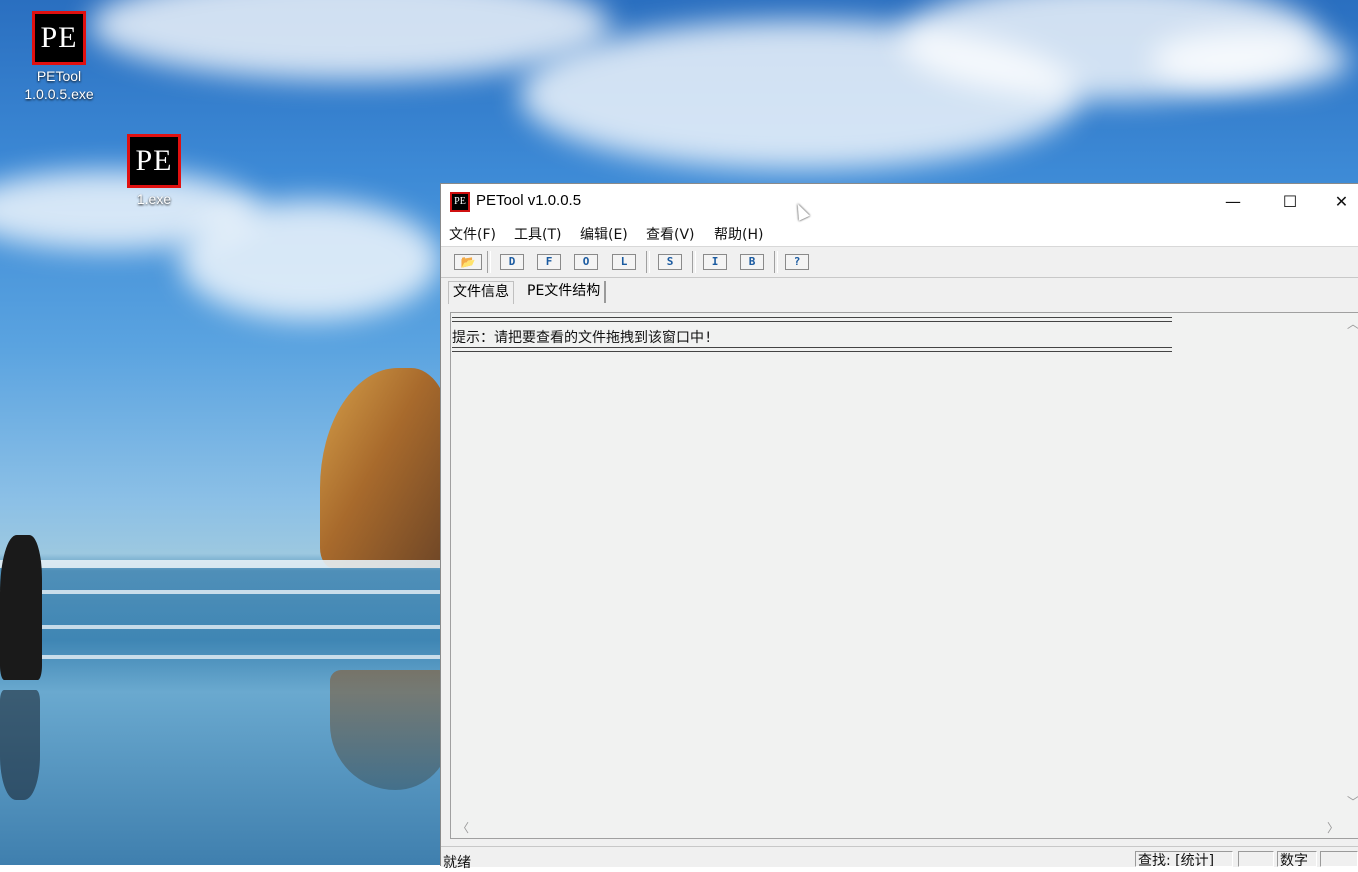 The height and width of the screenshot is (872, 1358). What do you see at coordinates (582, 338) in the screenshot?
I see `drag-hint-text: 提示：请把要查看的文件拖拽到该窗口中!` at bounding box center [582, 338].